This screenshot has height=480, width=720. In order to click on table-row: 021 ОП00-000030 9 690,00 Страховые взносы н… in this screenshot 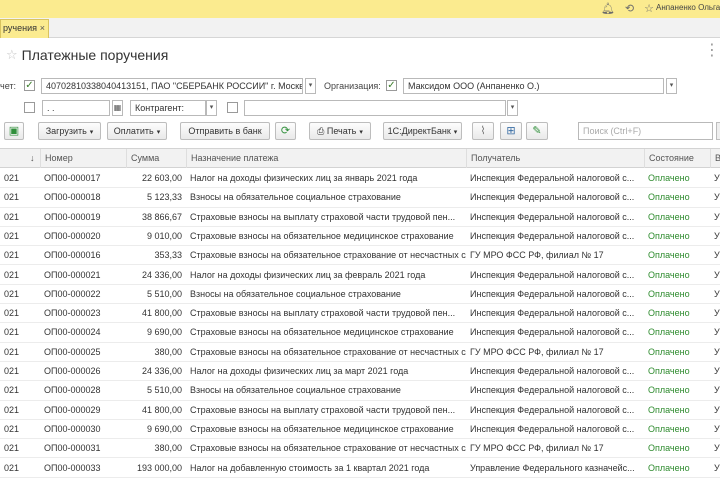, I will do `click(360, 430)`.